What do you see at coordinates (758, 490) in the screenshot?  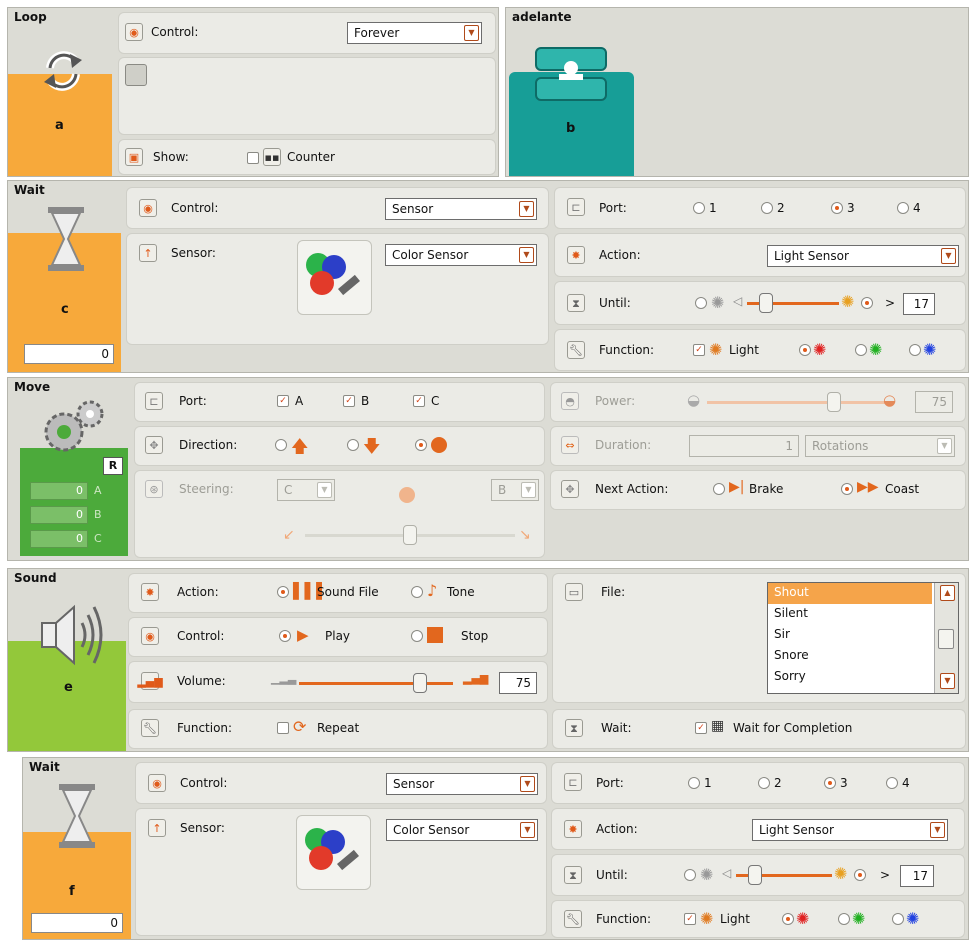 I see `move-next-action-card: ✥ Next Action: ▶| Brake ▶▶ Coast` at bounding box center [758, 490].